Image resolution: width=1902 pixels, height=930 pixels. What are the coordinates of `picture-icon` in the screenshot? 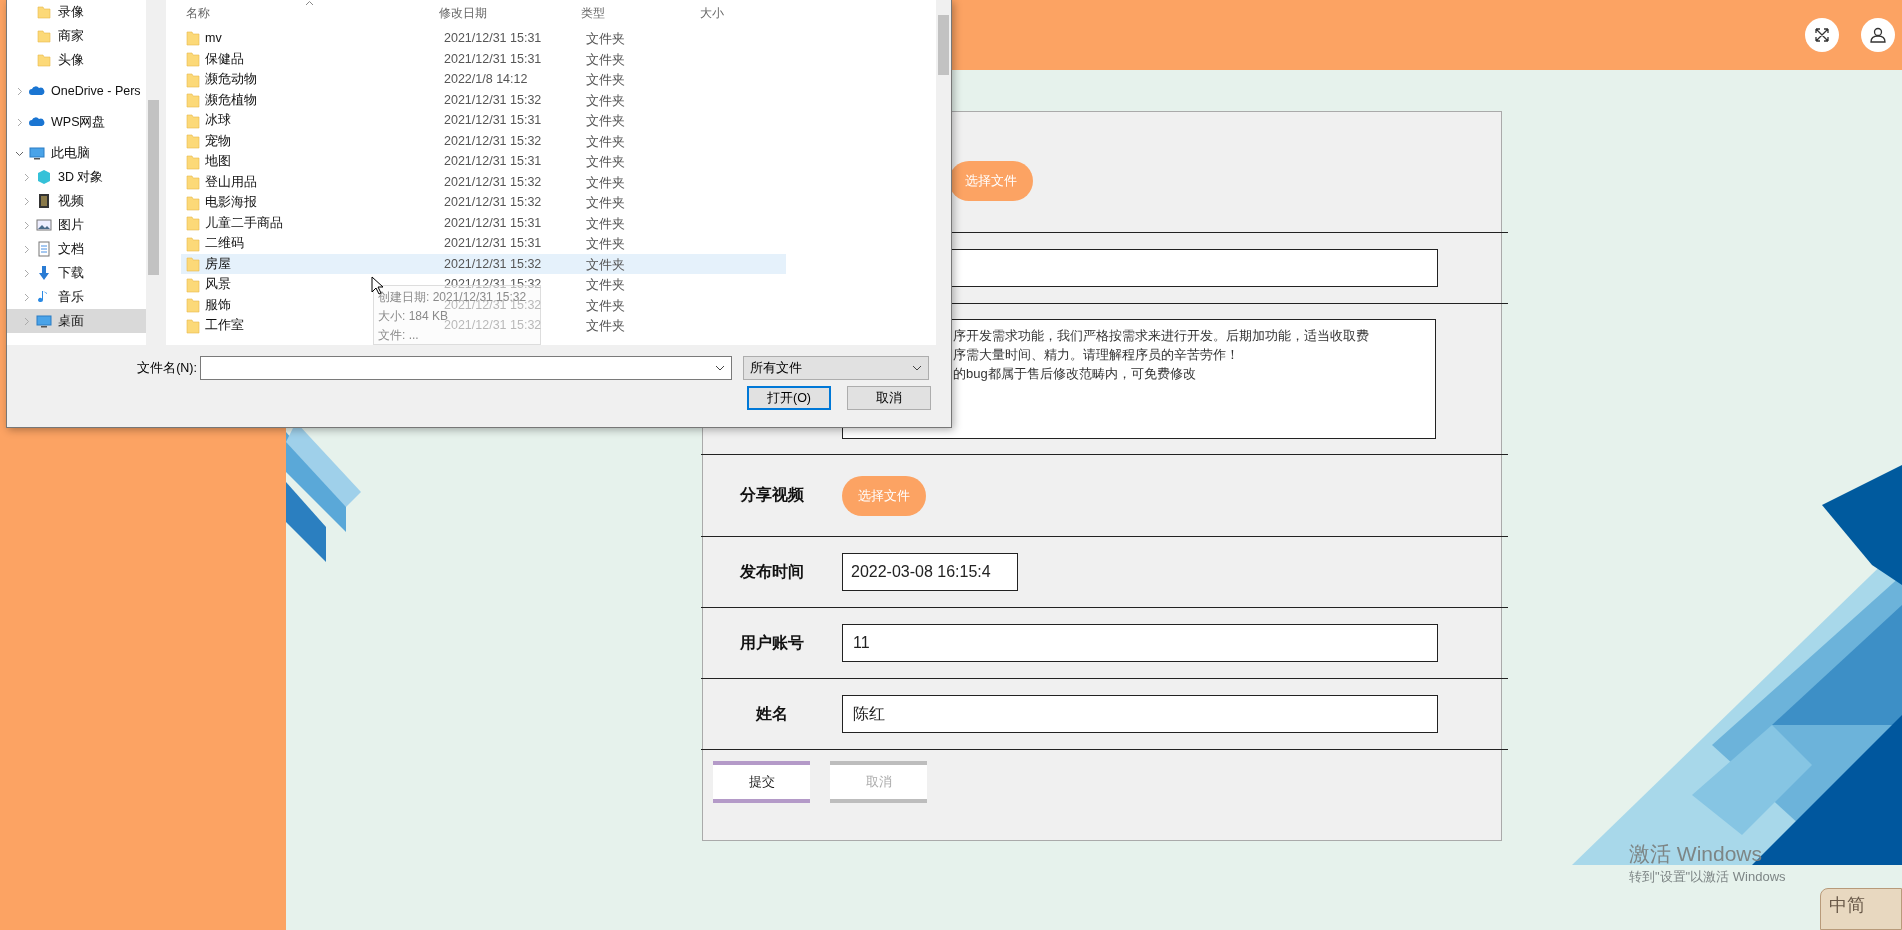 It's located at (44, 225).